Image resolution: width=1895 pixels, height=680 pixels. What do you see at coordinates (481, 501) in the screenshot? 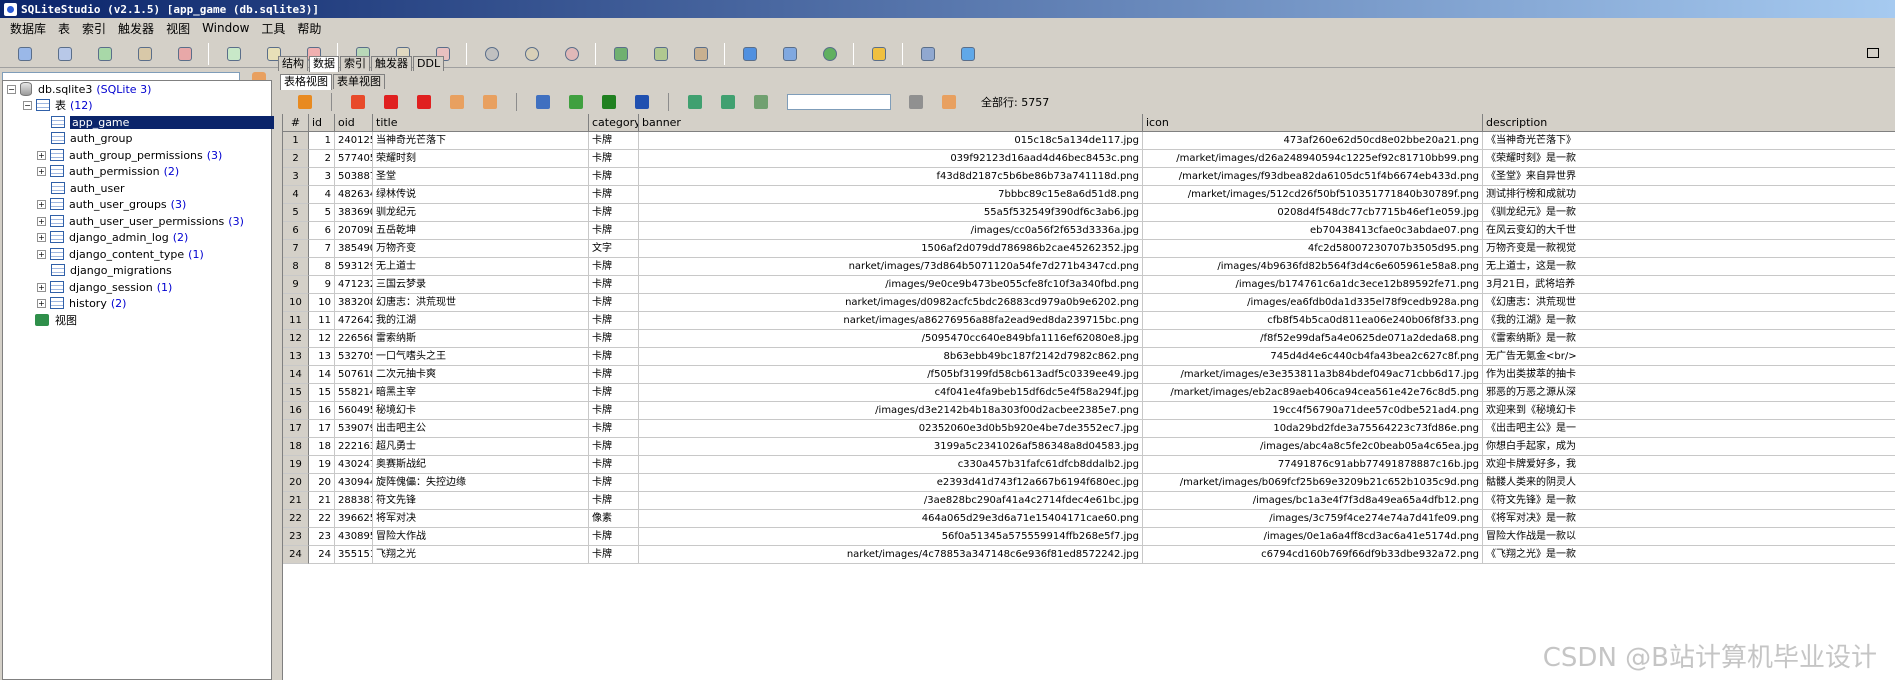
I see `cell-title: 符文先锋` at bounding box center [481, 501].